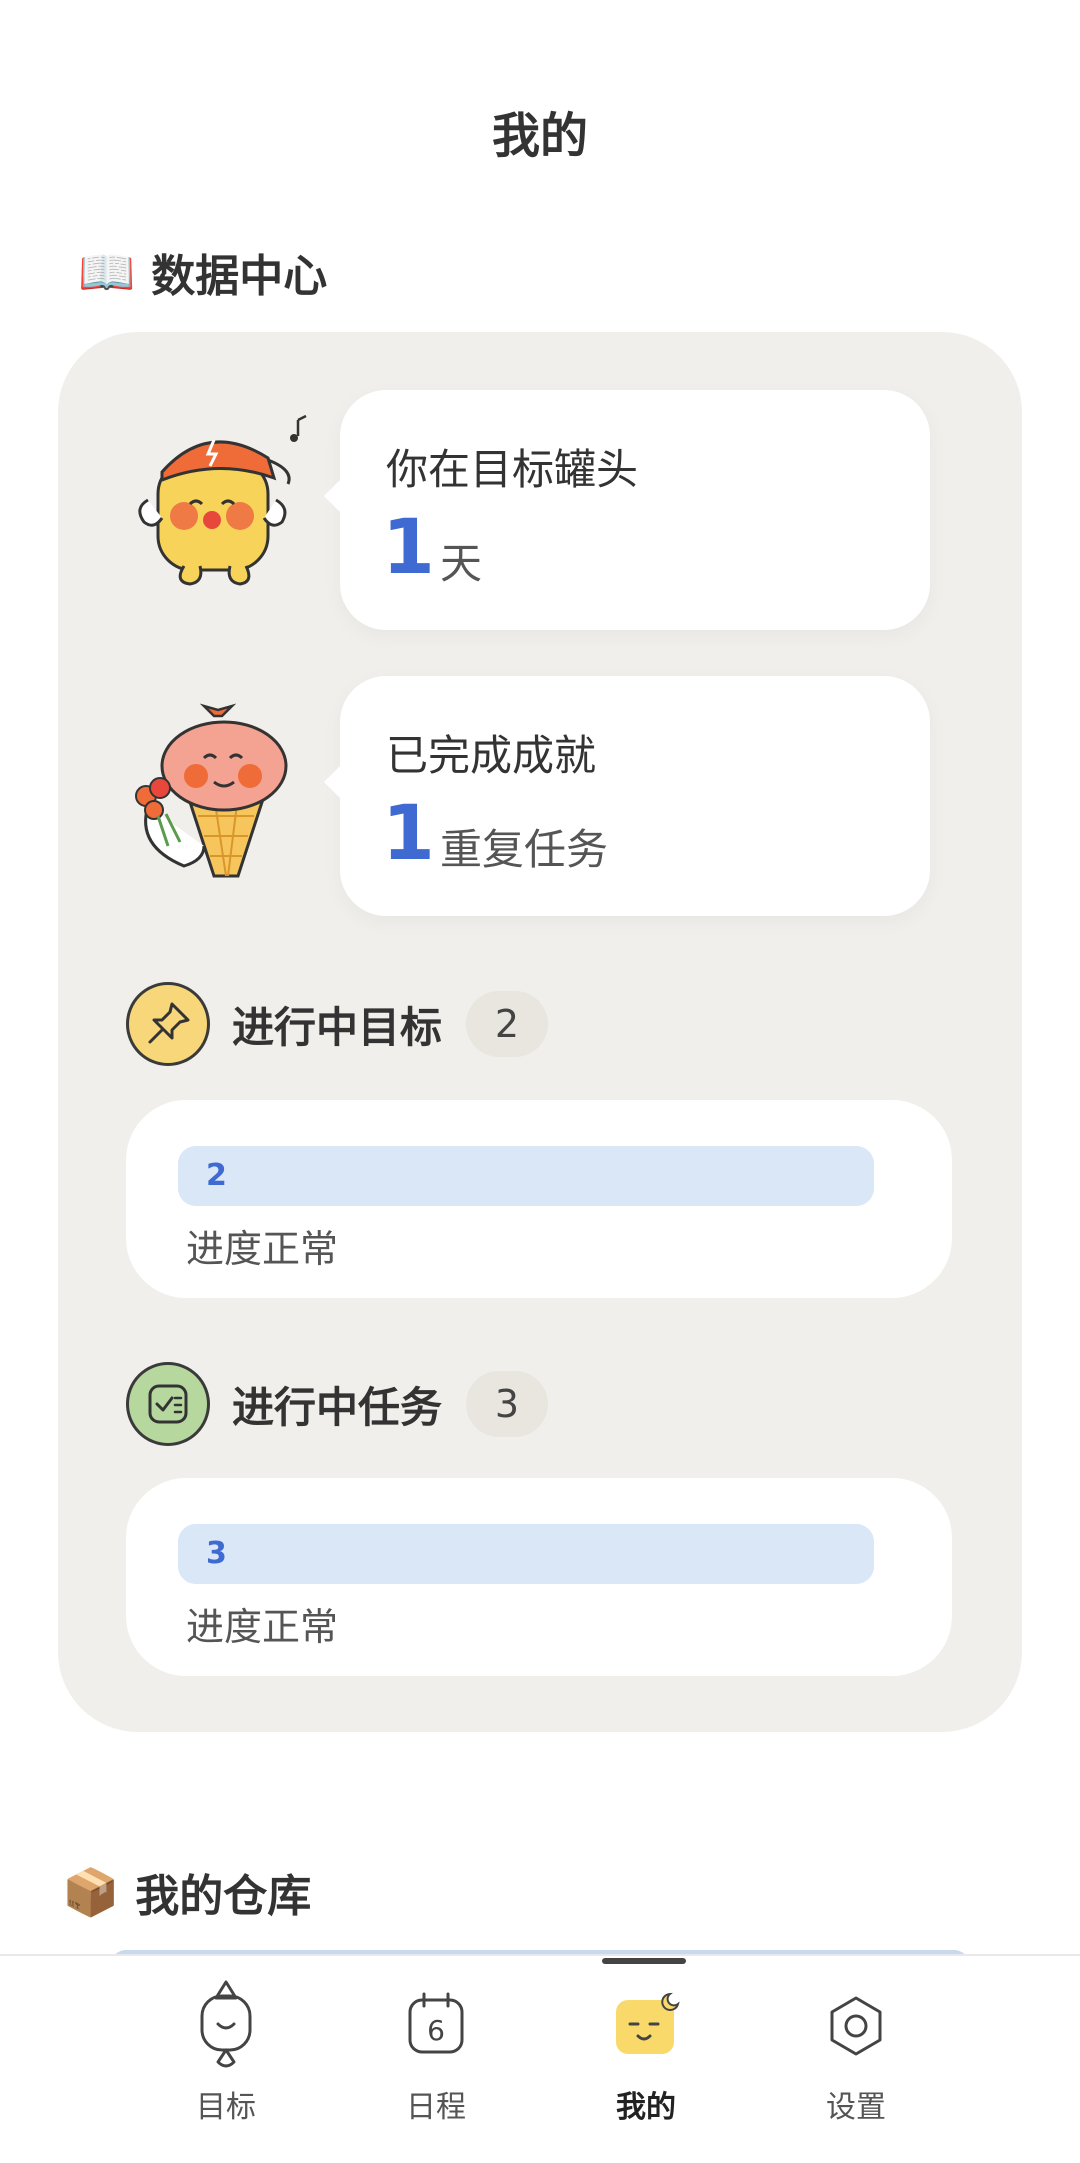  What do you see at coordinates (223, 1896) in the screenshot?
I see `warehouse-title: 我的仓库` at bounding box center [223, 1896].